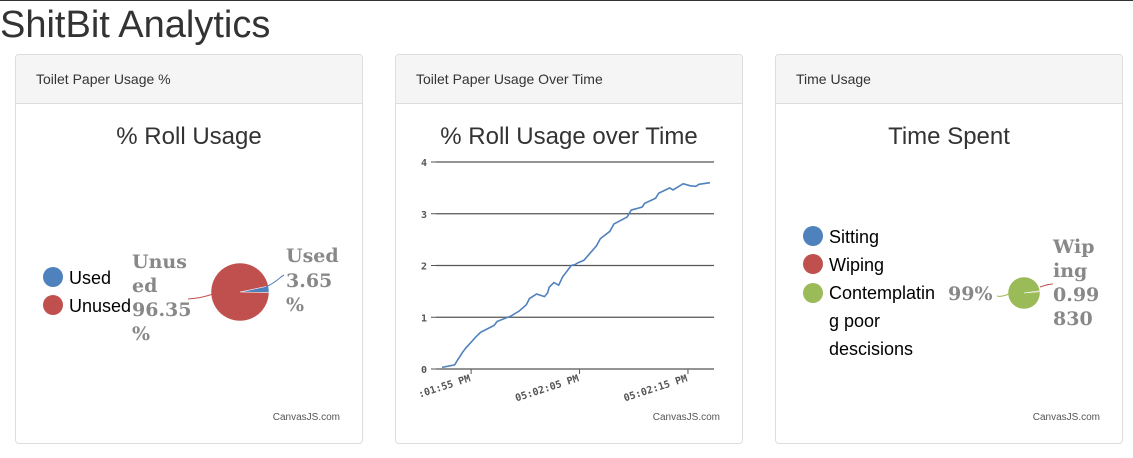 The image size is (1133, 458). What do you see at coordinates (566, 0) in the screenshot?
I see `top-border` at bounding box center [566, 0].